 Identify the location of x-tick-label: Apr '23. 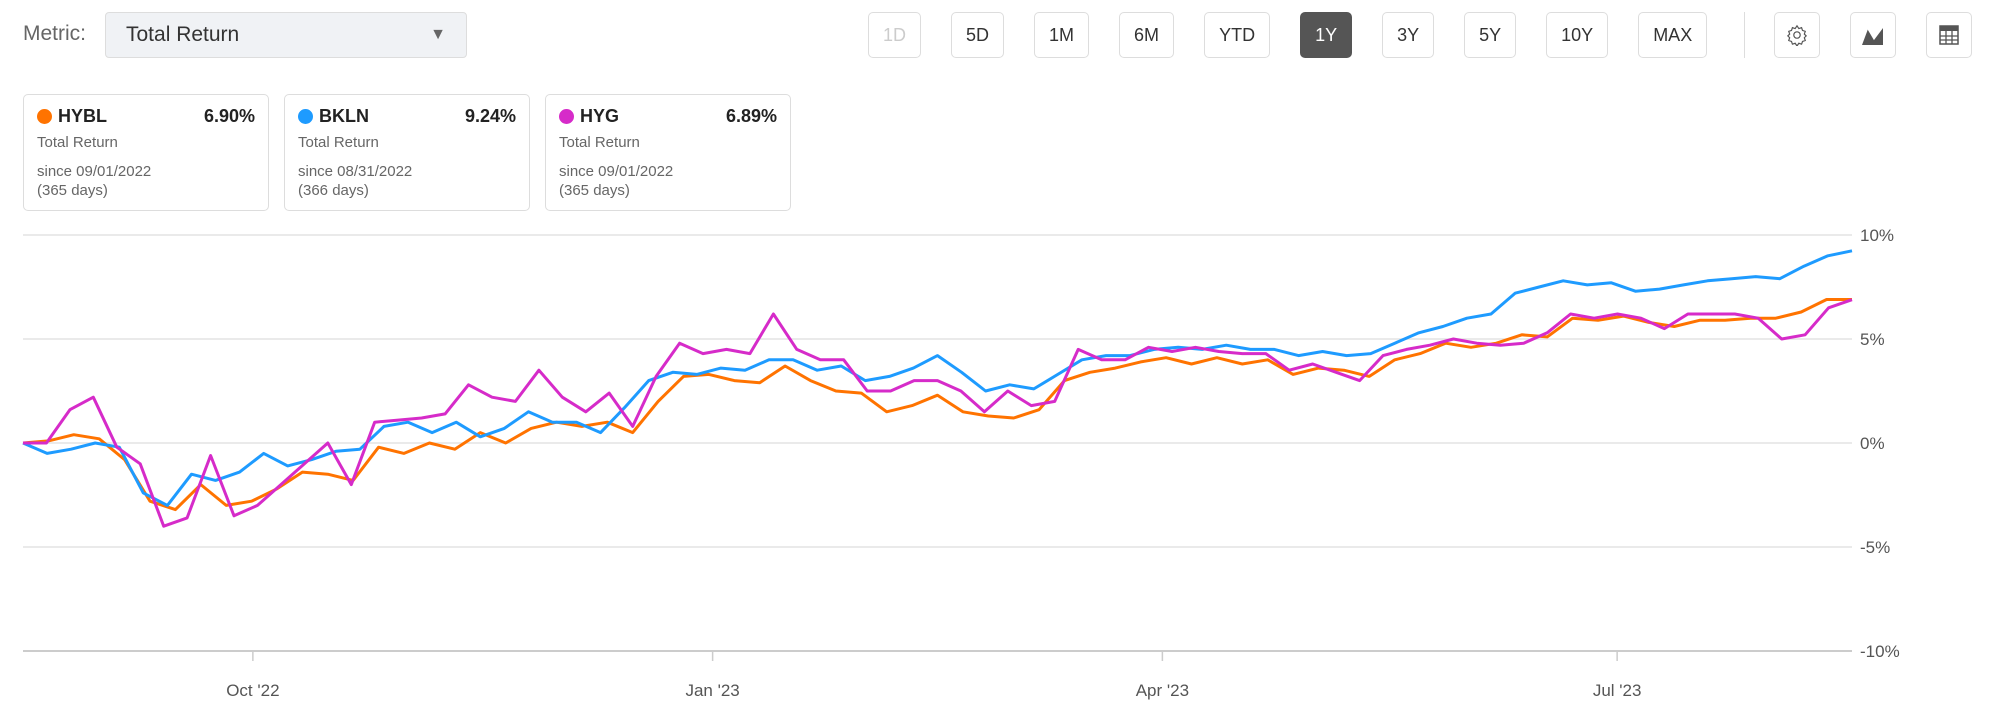
(1162, 690).